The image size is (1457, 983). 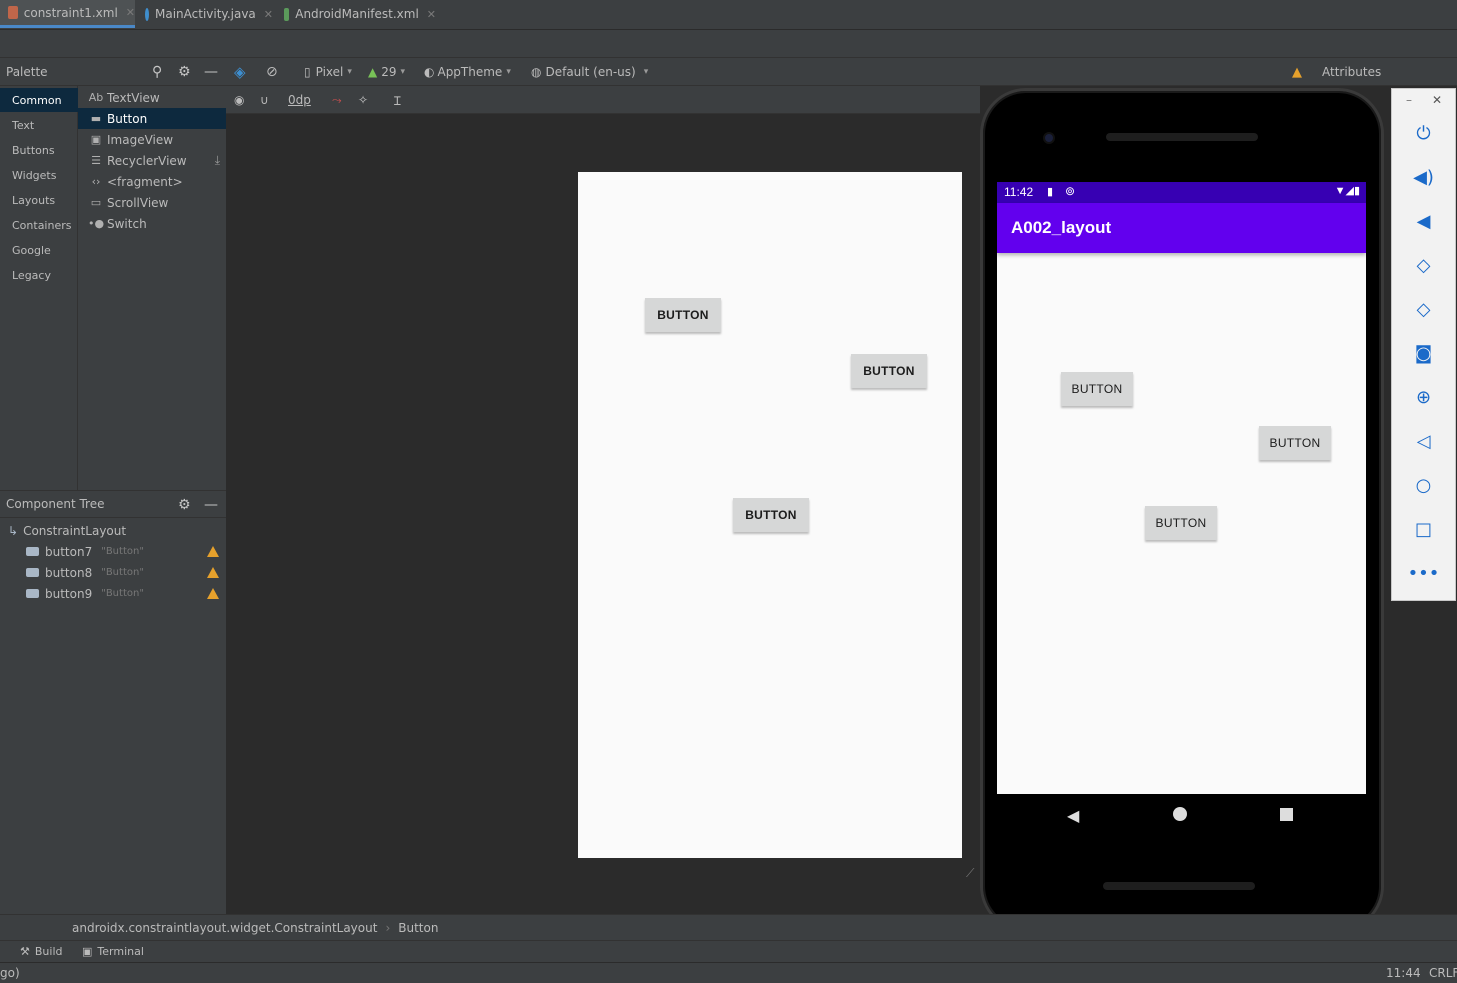 What do you see at coordinates (1403, 973) in the screenshot?
I see `caret-position: 11:44` at bounding box center [1403, 973].